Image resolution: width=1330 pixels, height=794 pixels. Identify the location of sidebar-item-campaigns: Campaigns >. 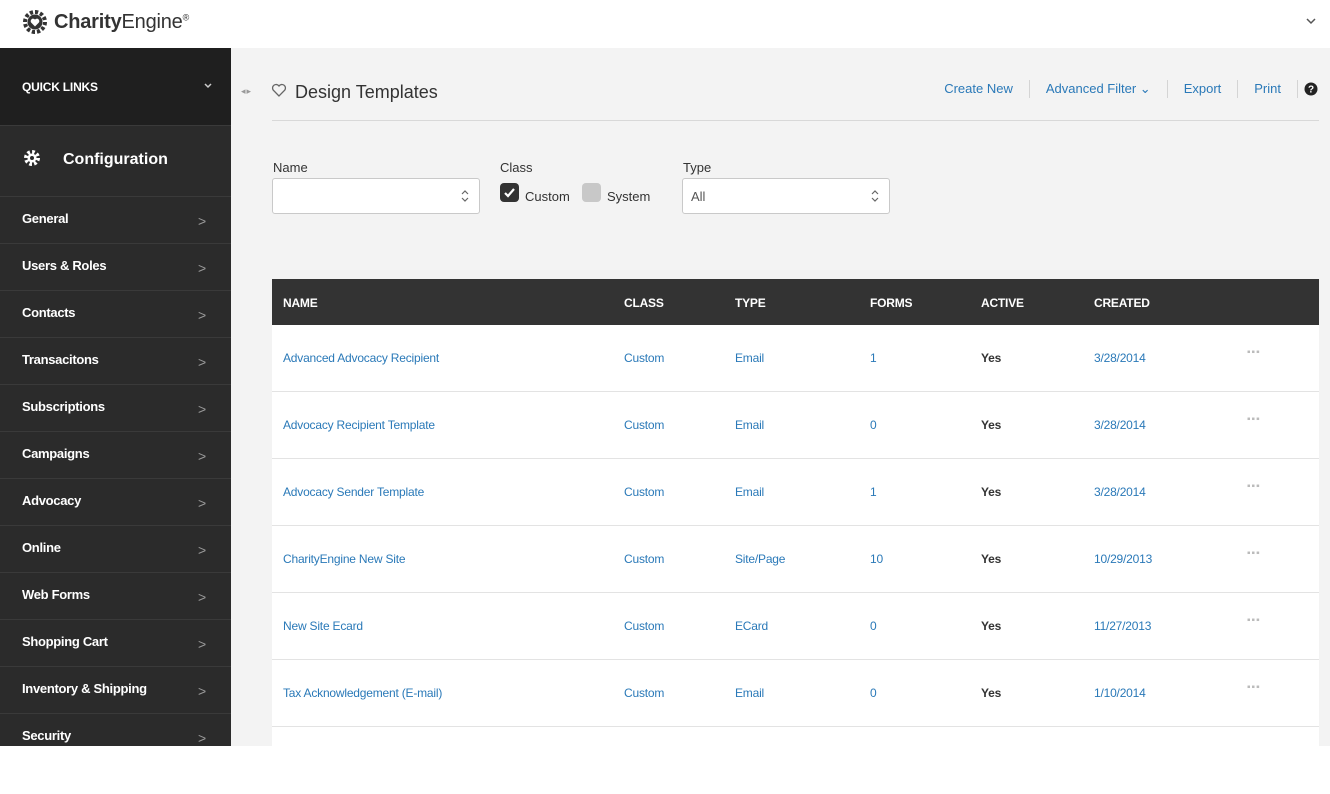
(115, 454).